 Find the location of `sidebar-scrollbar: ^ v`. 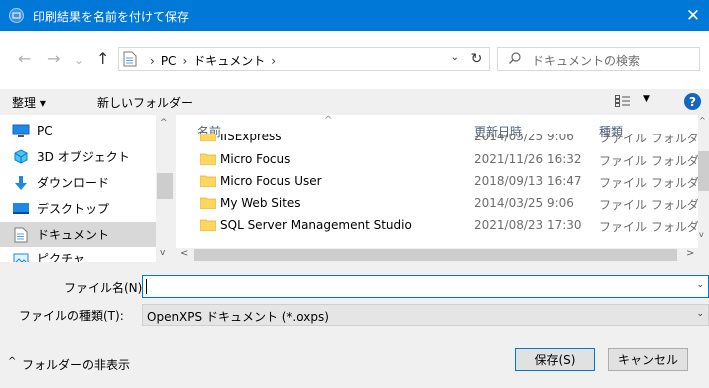

sidebar-scrollbar: ^ v is located at coordinates (165, 188).